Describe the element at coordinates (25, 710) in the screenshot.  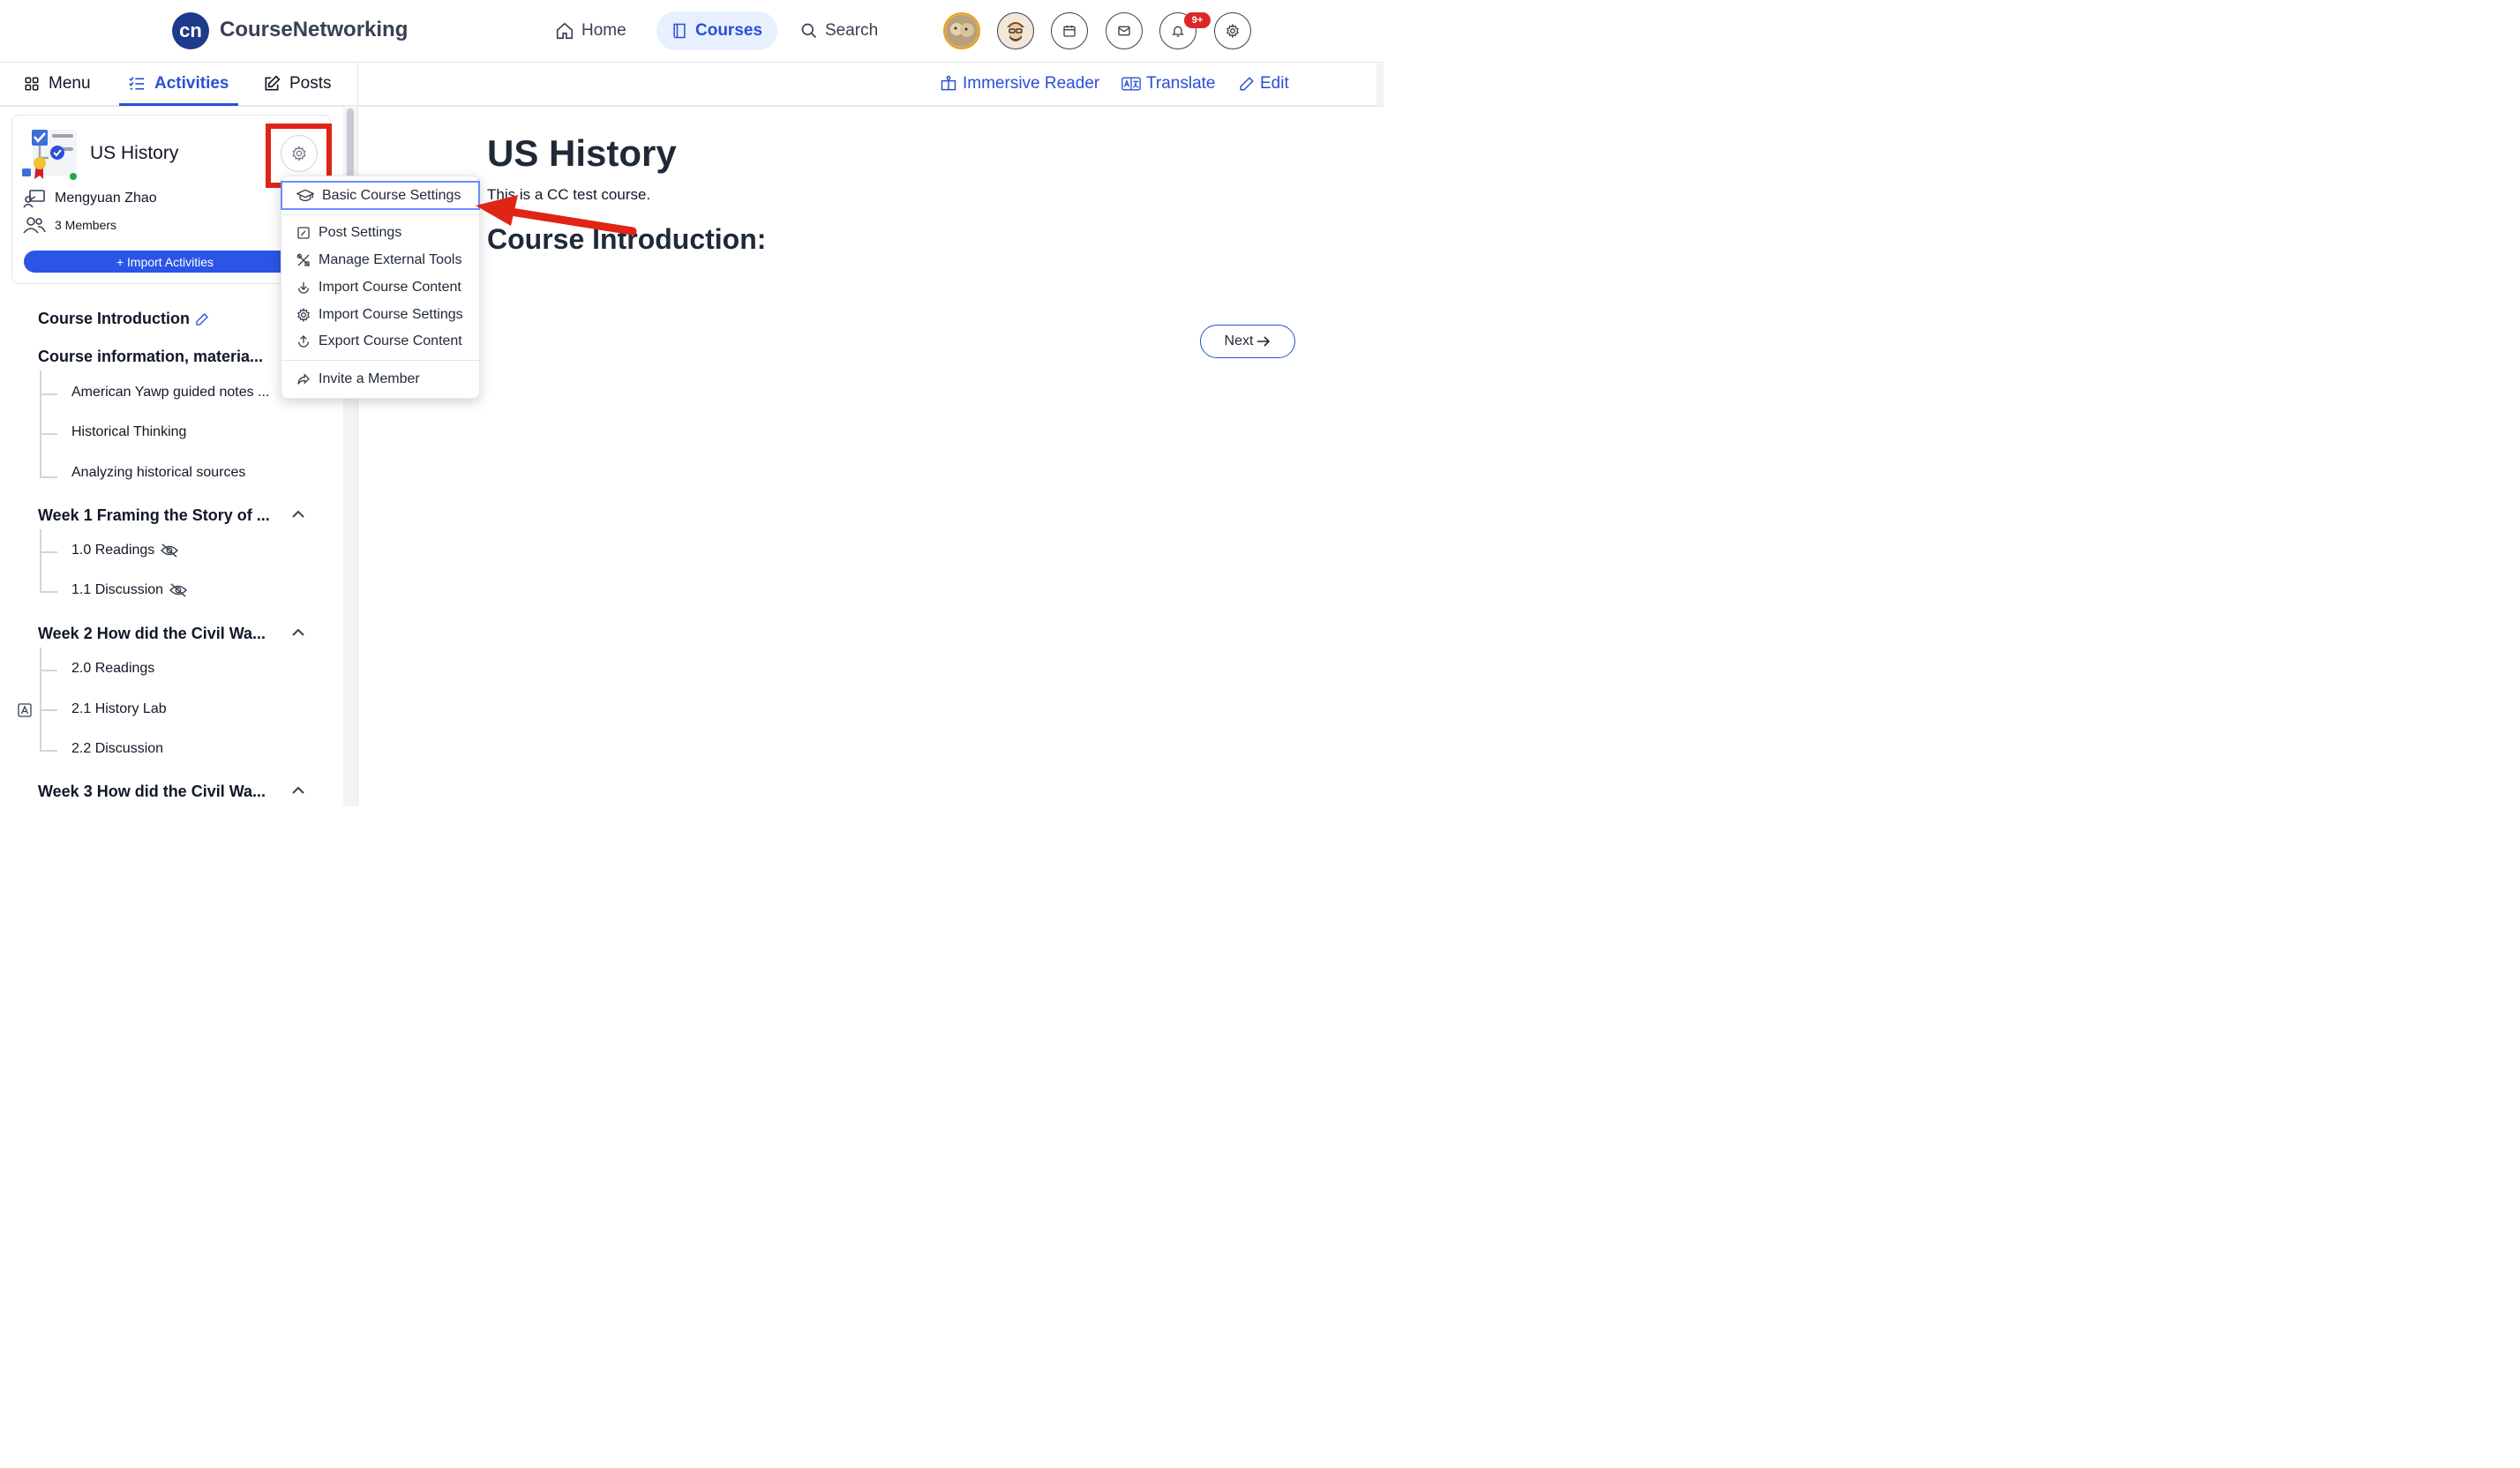
I see `text-format-icon` at that location.